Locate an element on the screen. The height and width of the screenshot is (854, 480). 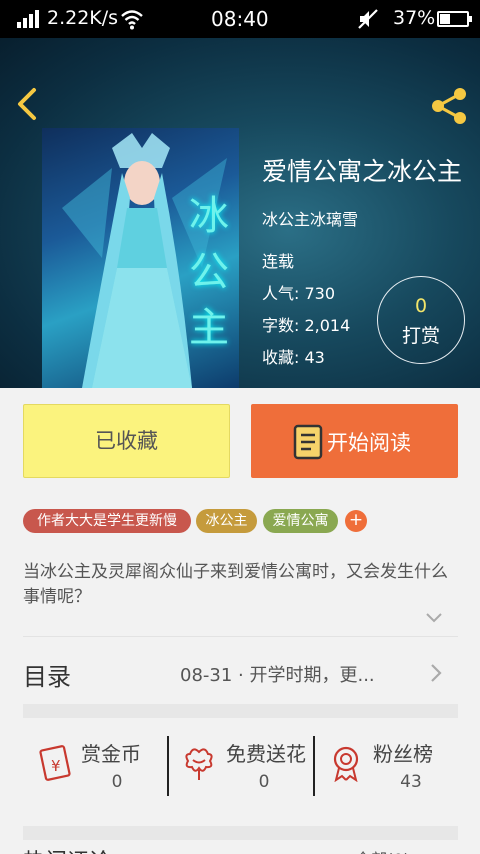
medal-icon is located at coordinates (346, 764).